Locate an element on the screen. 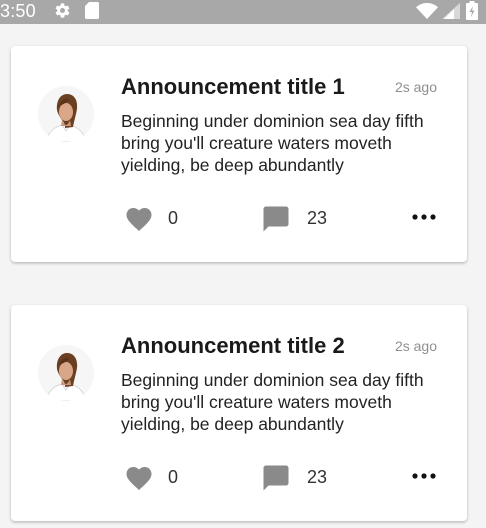  status-bar: 3:50 is located at coordinates (243, 12).